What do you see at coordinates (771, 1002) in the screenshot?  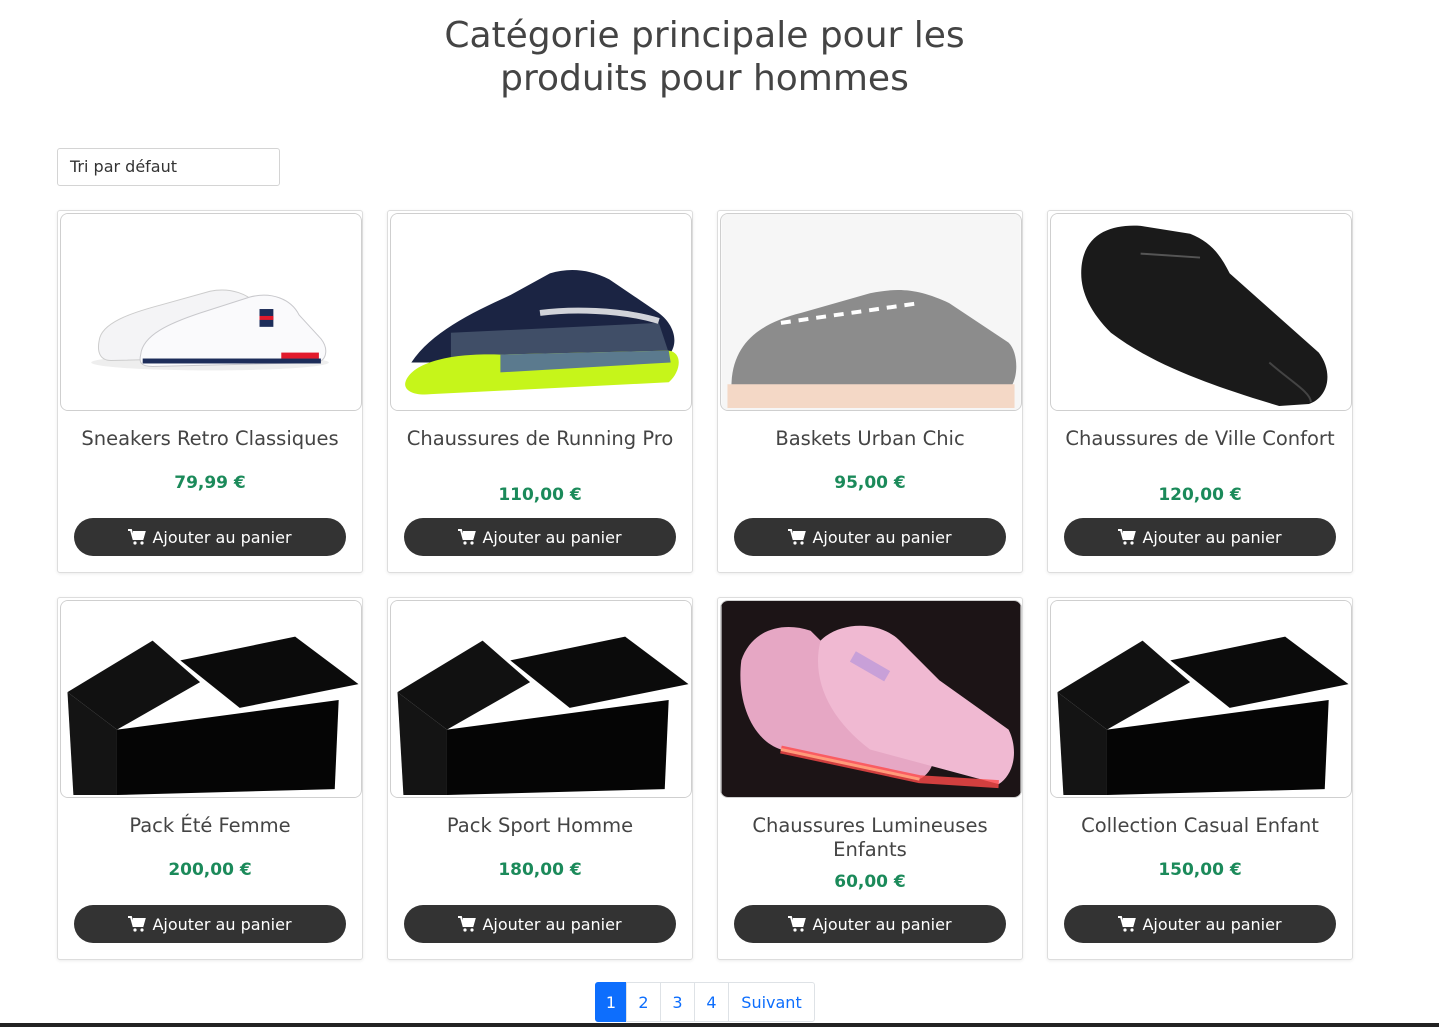 I see `next-page-link: Suivant` at bounding box center [771, 1002].